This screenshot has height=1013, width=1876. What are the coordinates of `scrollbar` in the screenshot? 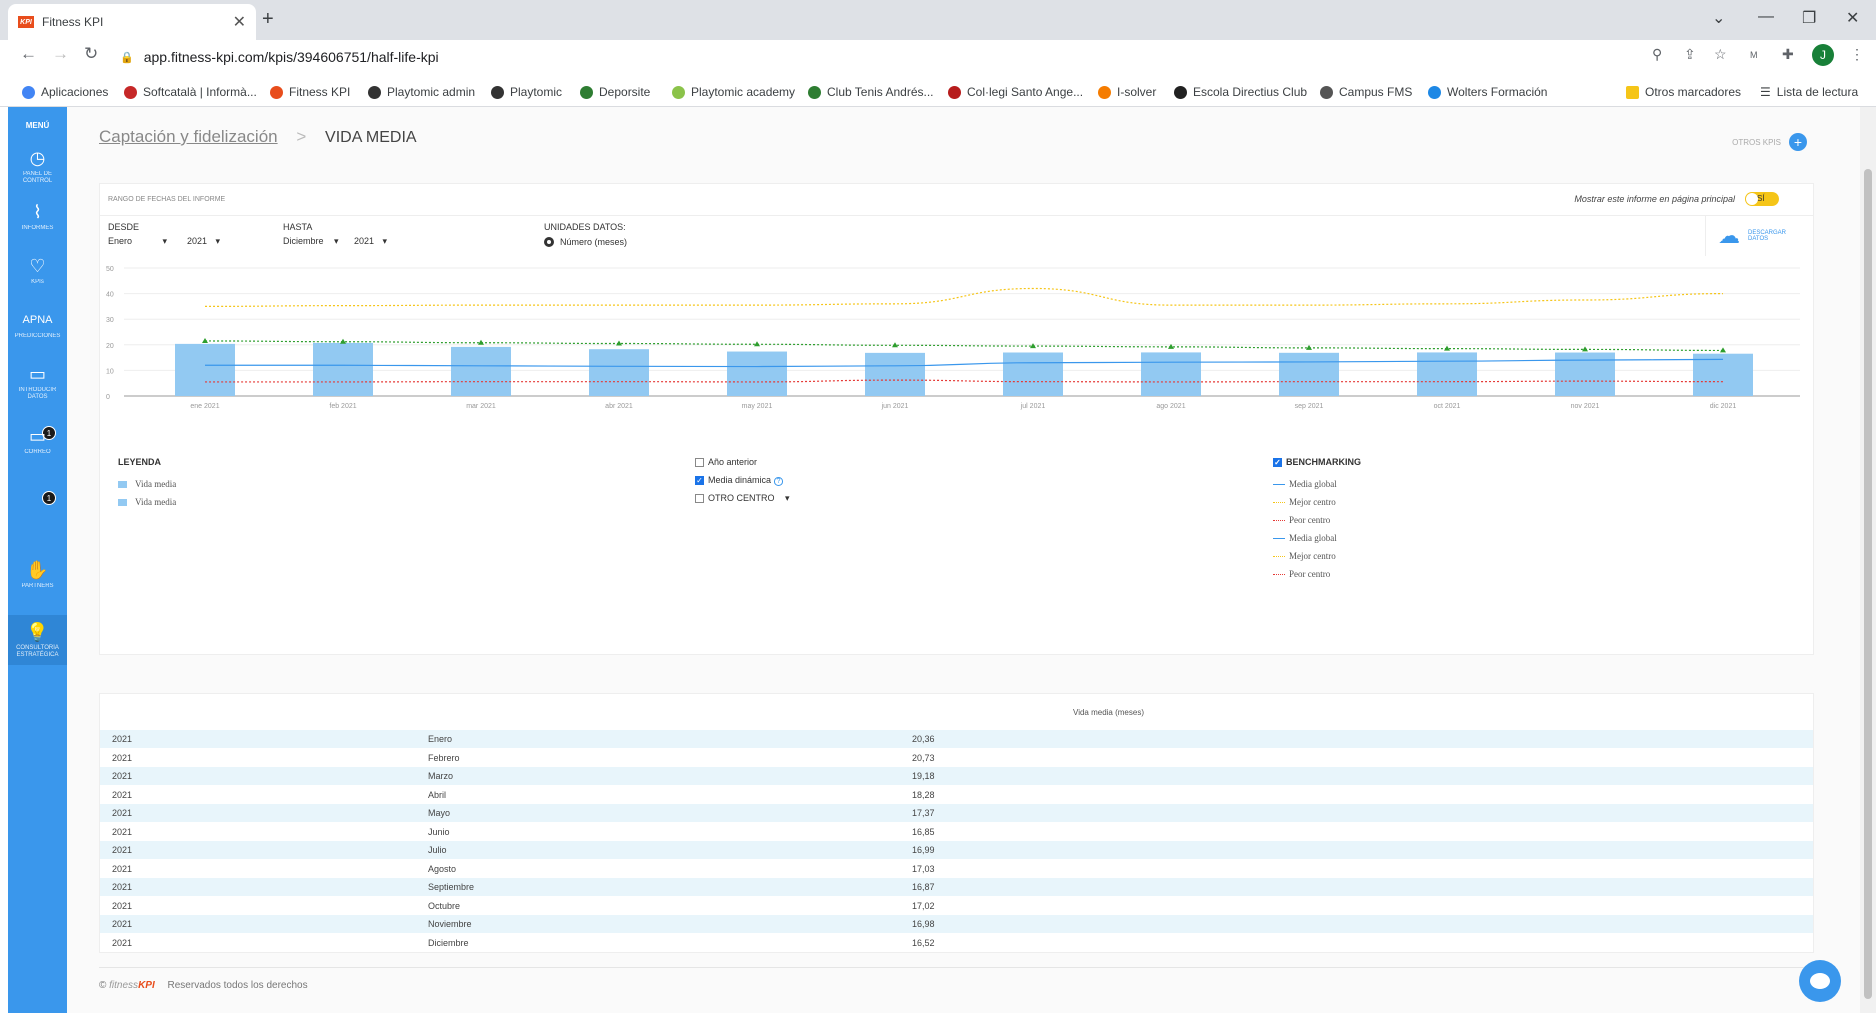 It's located at (1868, 560).